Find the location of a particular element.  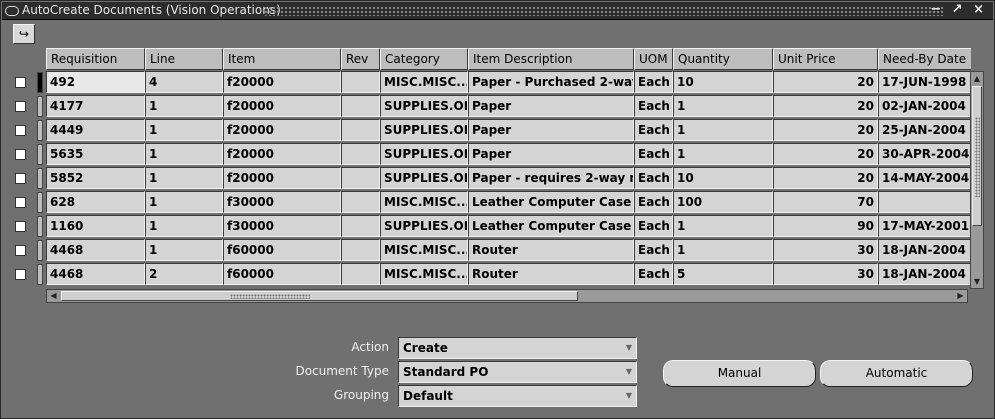

cell-requisition: 492 is located at coordinates (95, 82).